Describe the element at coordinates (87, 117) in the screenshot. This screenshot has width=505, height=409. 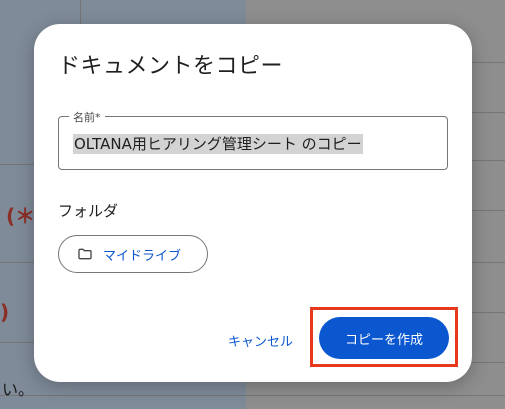
I see `name-field-label: 名前*` at that location.